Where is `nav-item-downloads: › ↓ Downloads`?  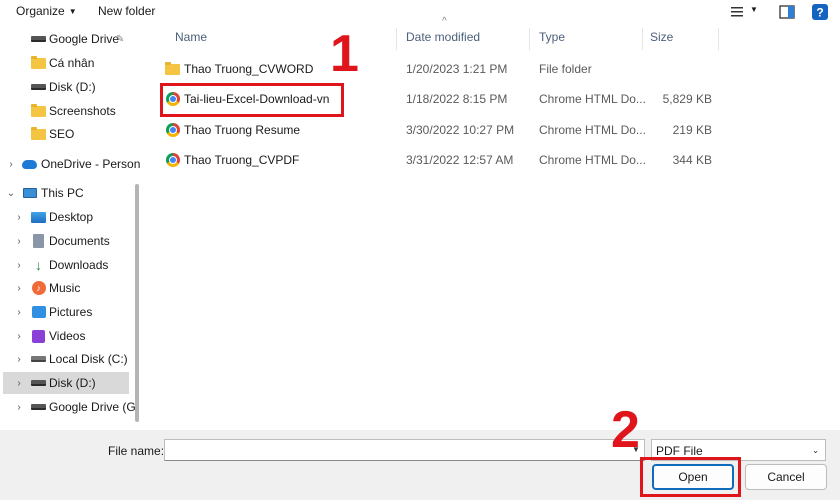
nav-item-downloads: › ↓ Downloads is located at coordinates (67, 265).